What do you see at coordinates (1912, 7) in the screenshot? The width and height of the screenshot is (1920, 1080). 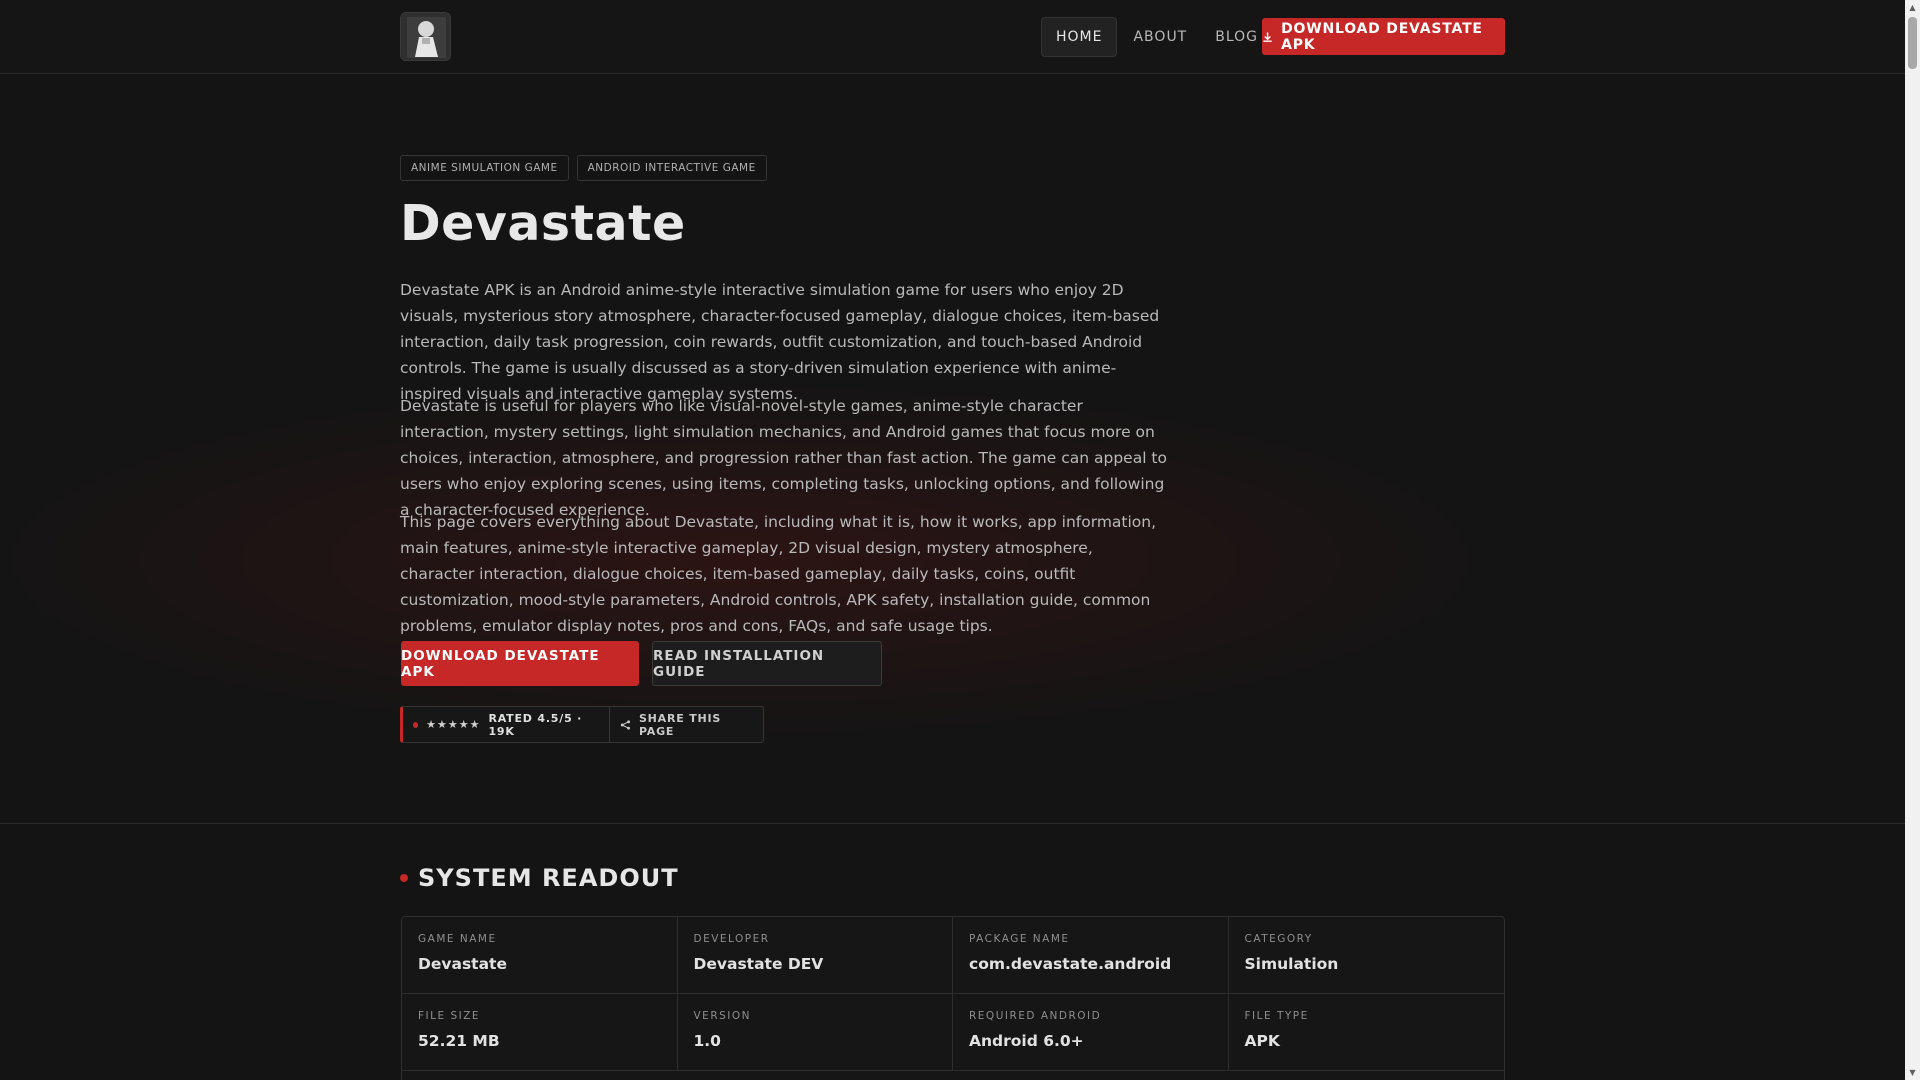 I see `scroll-up-arrow-icon: ▲` at bounding box center [1912, 7].